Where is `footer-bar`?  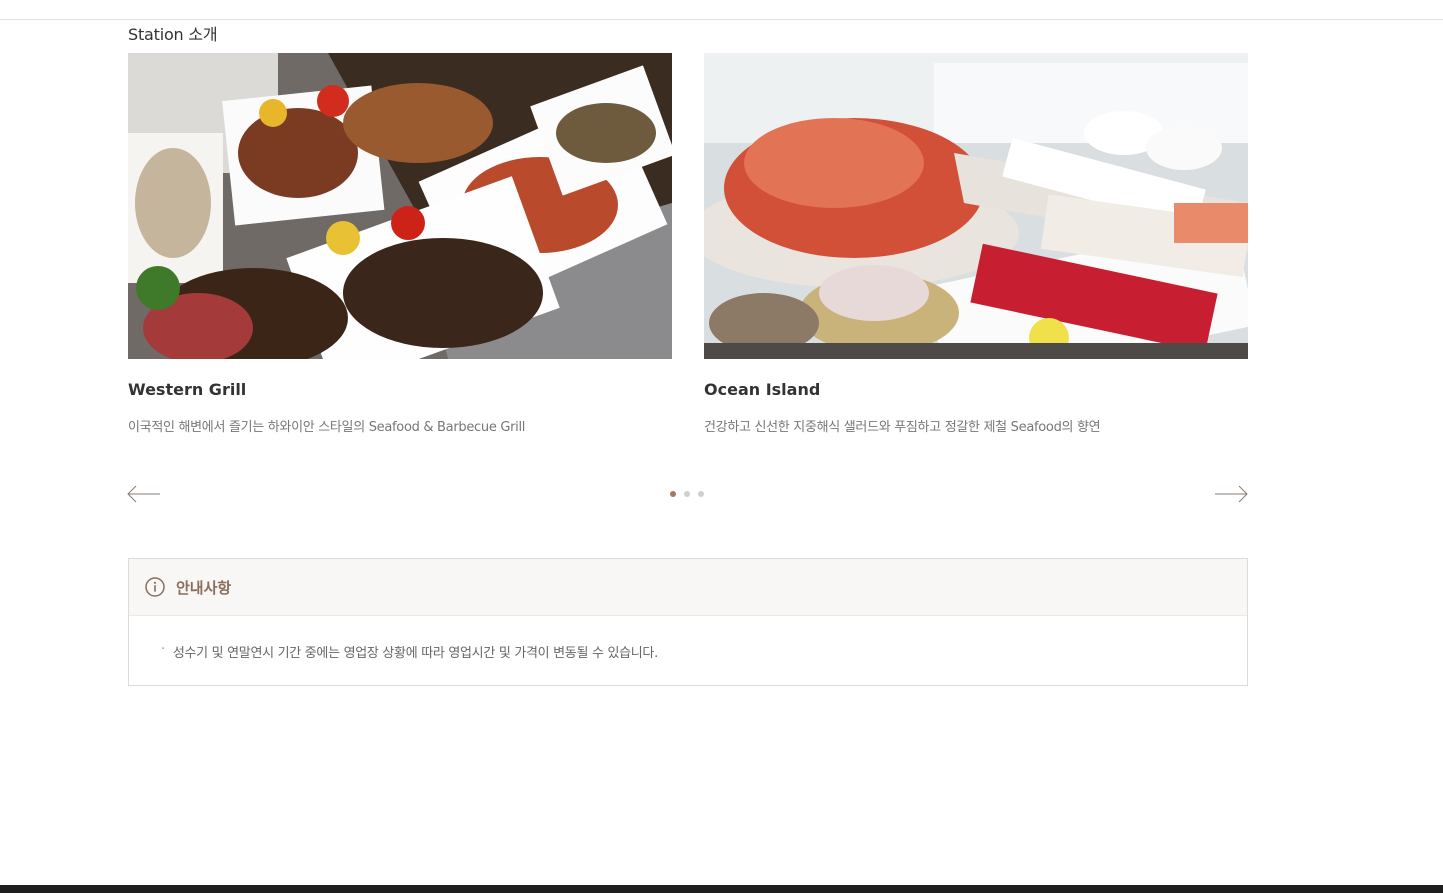 footer-bar is located at coordinates (721, 889).